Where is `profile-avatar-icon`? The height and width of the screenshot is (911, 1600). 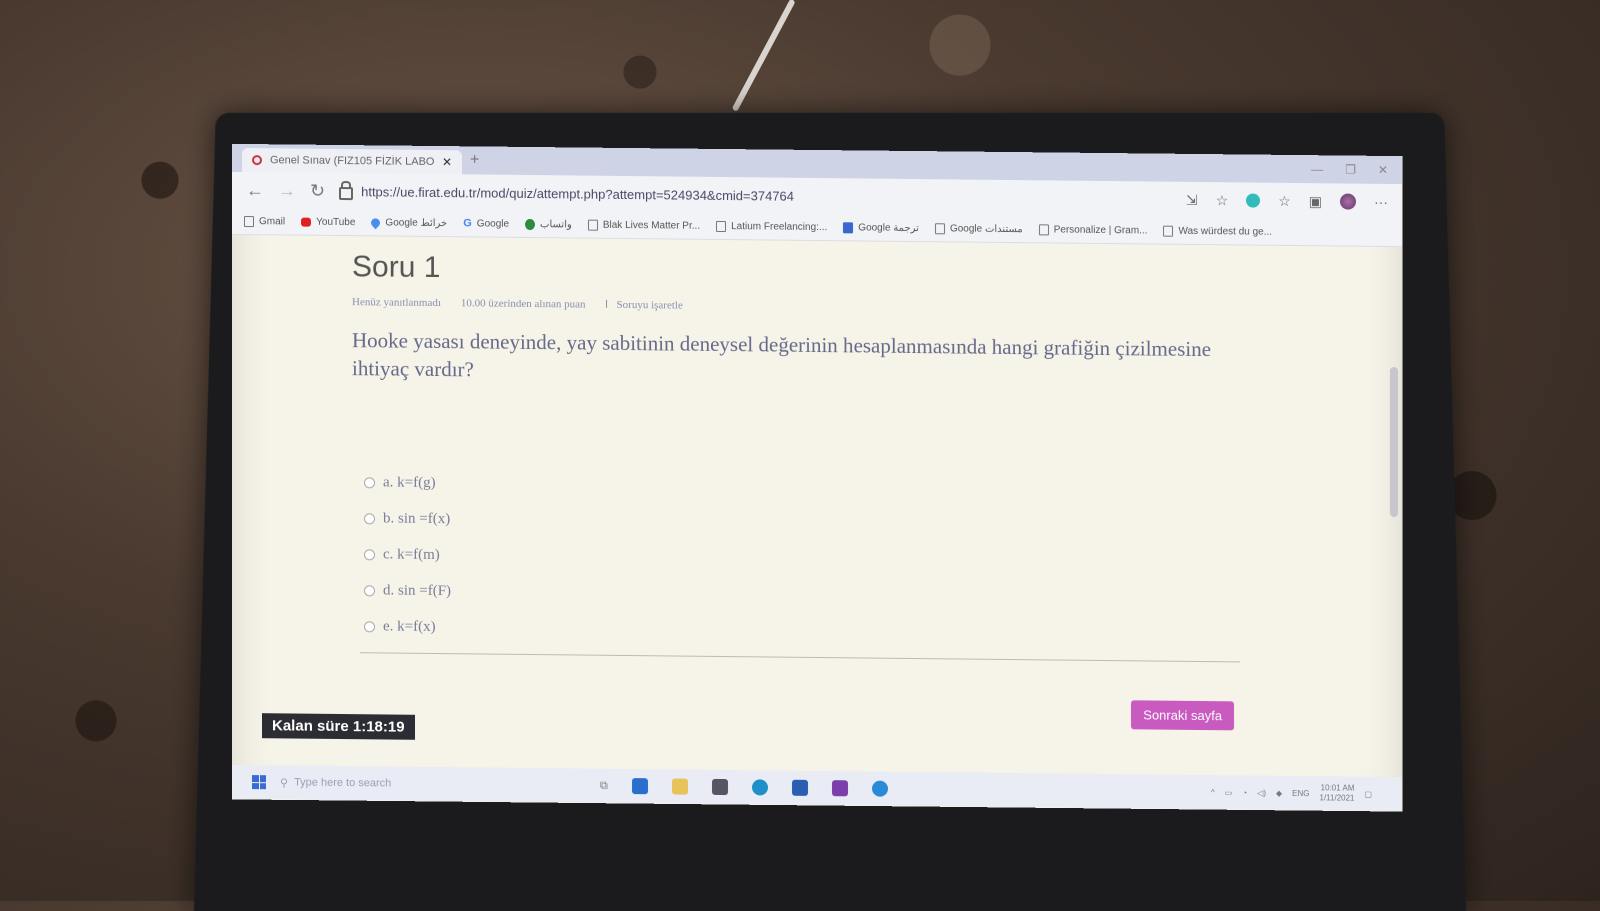
profile-avatar-icon is located at coordinates (1348, 201).